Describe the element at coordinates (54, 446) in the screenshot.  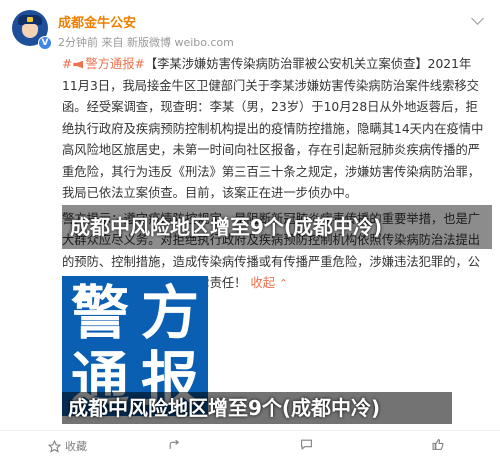
I see `star-icon` at that location.